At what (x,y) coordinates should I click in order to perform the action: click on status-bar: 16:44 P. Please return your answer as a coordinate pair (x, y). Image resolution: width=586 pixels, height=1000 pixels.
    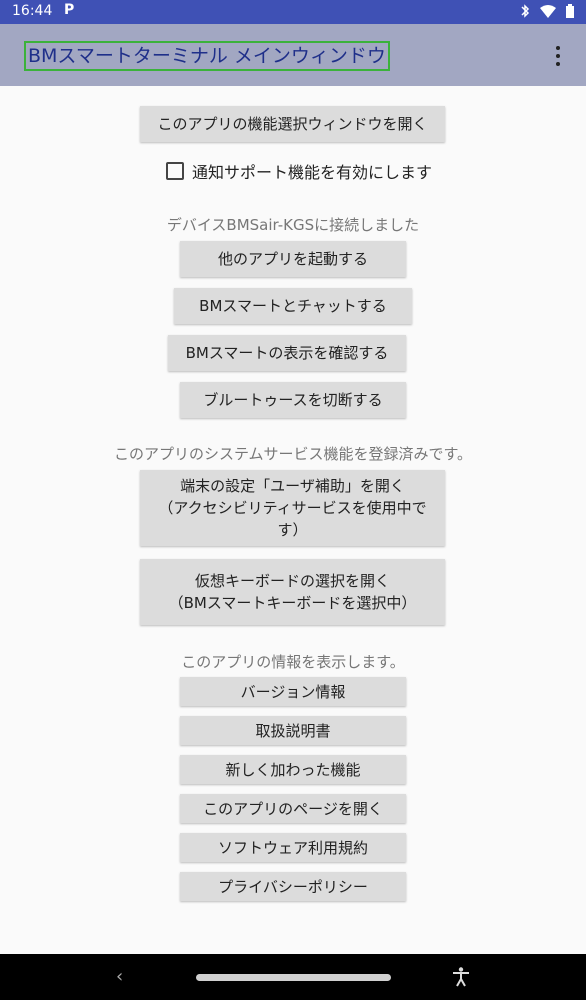
    Looking at the image, I should click on (293, 12).